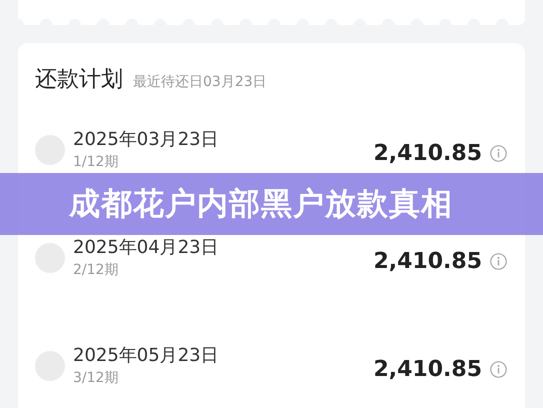  What do you see at coordinates (200, 82) in the screenshot?
I see `due-date-note: 最近待还日03月23日` at bounding box center [200, 82].